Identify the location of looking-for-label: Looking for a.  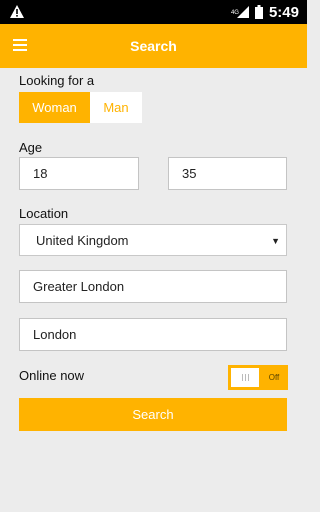
(57, 80).